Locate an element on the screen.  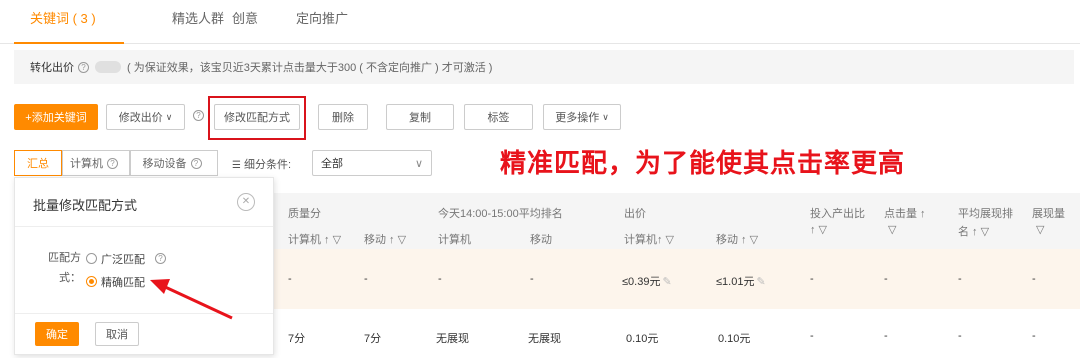
th-bid-mobile: 移动 ↑ ▽ is located at coordinates (737, 239).